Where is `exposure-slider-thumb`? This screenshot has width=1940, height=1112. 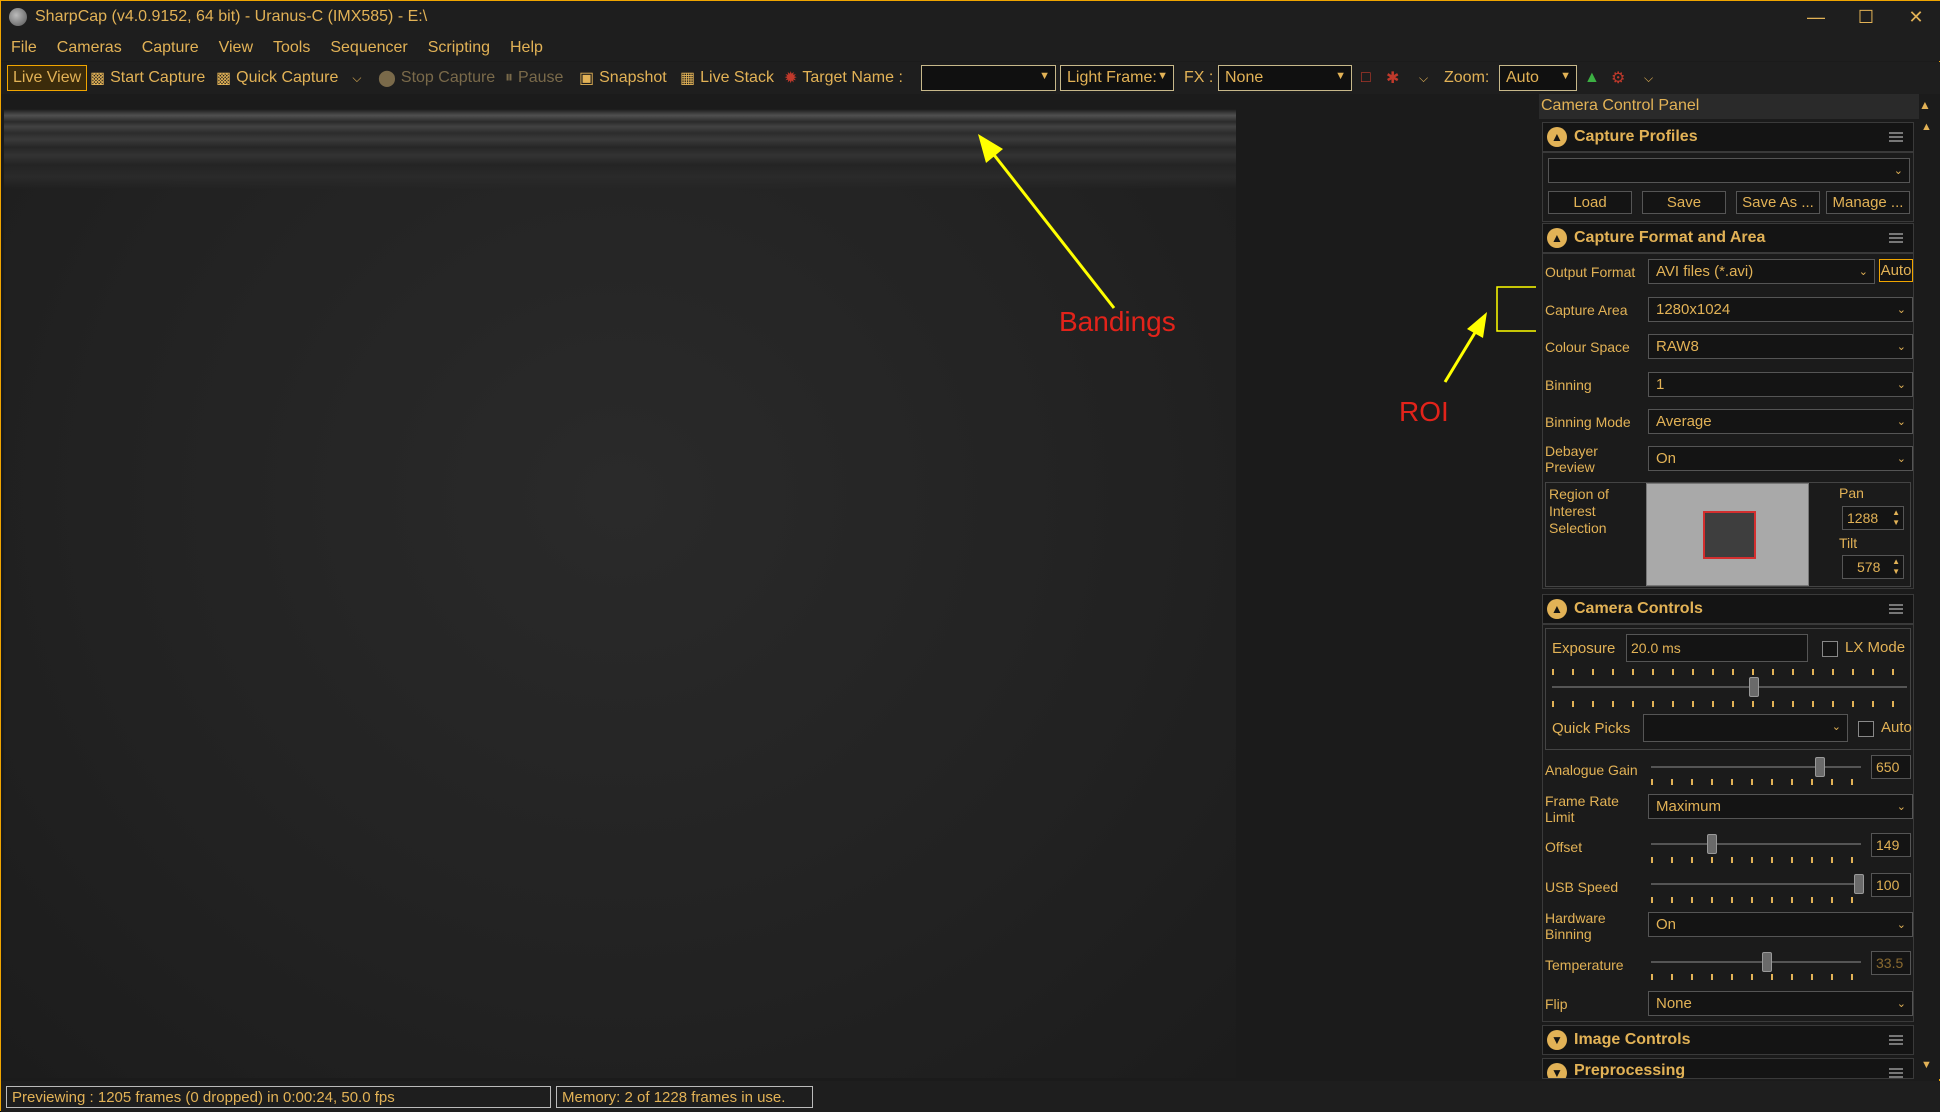
exposure-slider-thumb is located at coordinates (1754, 687).